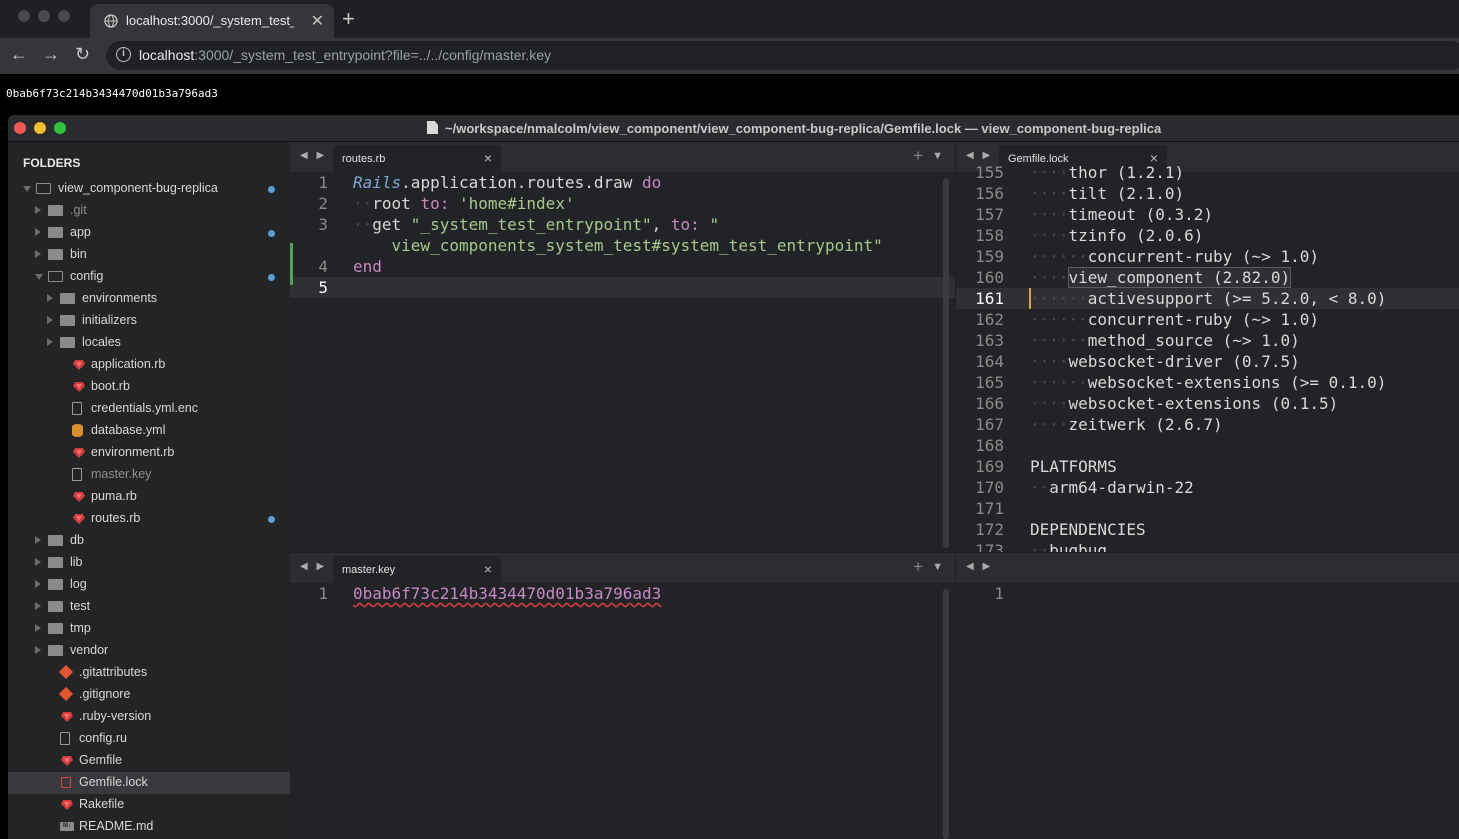  Describe the element at coordinates (1207, 340) in the screenshot. I see `code-line: 163 ······method_source (~> 1.0)` at that location.